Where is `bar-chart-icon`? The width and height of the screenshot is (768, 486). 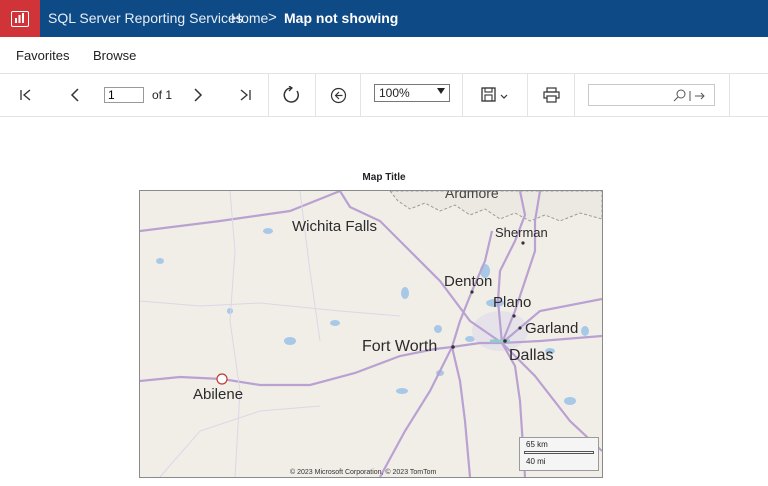 bar-chart-icon is located at coordinates (19, 17).